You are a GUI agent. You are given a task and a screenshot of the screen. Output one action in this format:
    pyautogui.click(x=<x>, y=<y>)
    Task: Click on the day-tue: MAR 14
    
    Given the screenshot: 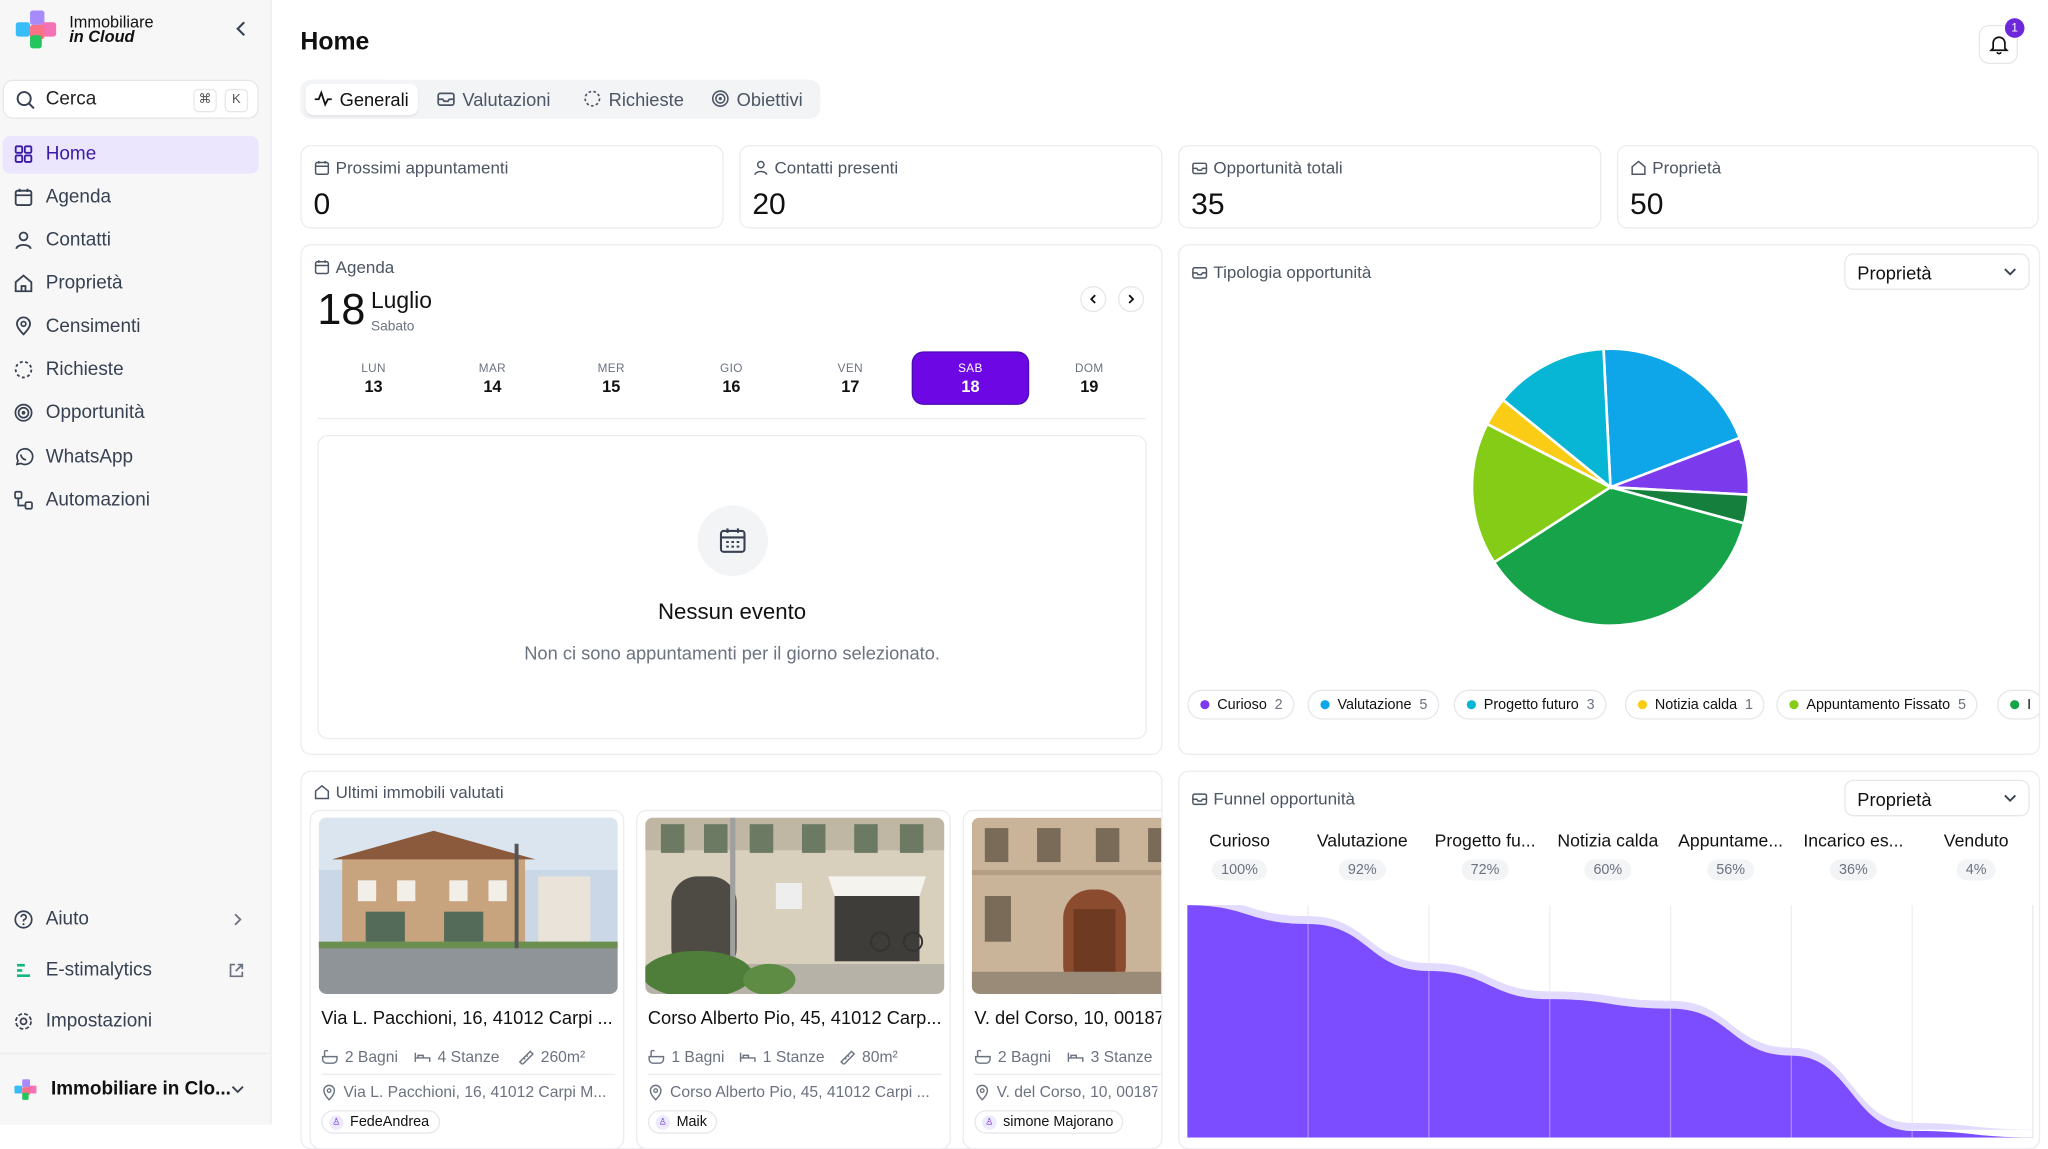 What is the action you would take?
    pyautogui.click(x=492, y=378)
    